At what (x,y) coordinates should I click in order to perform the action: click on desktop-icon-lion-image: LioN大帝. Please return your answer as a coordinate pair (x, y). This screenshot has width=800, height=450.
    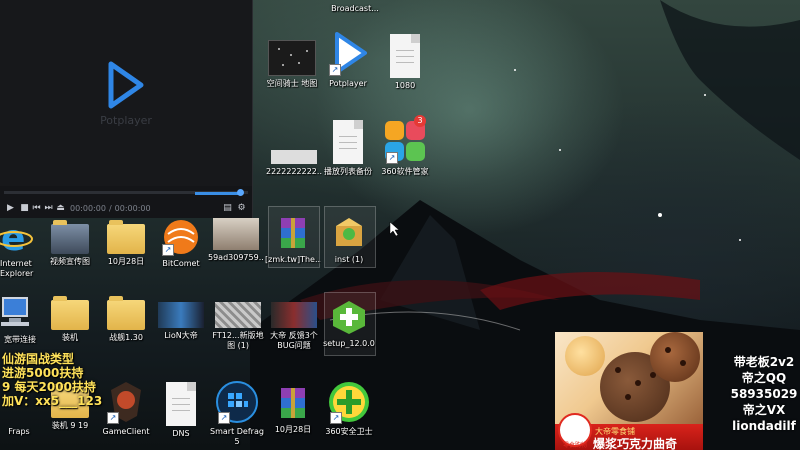
    Looking at the image, I should click on (181, 321).